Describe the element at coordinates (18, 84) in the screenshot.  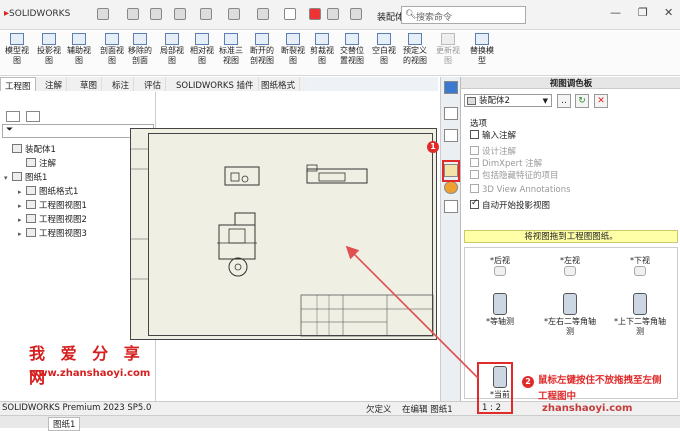
I see `tab-0: 工程图` at that location.